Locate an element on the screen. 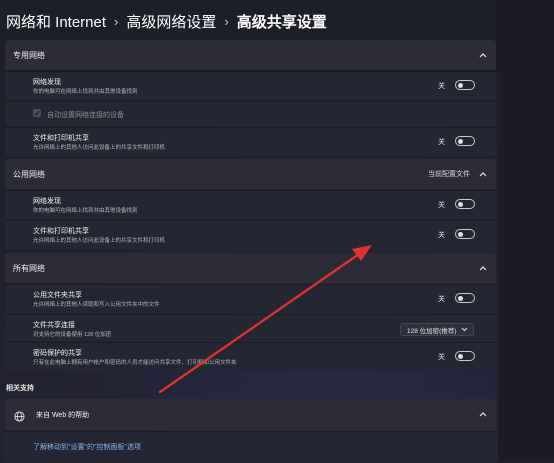  section-title: 专用网络 is located at coordinates (29, 55).